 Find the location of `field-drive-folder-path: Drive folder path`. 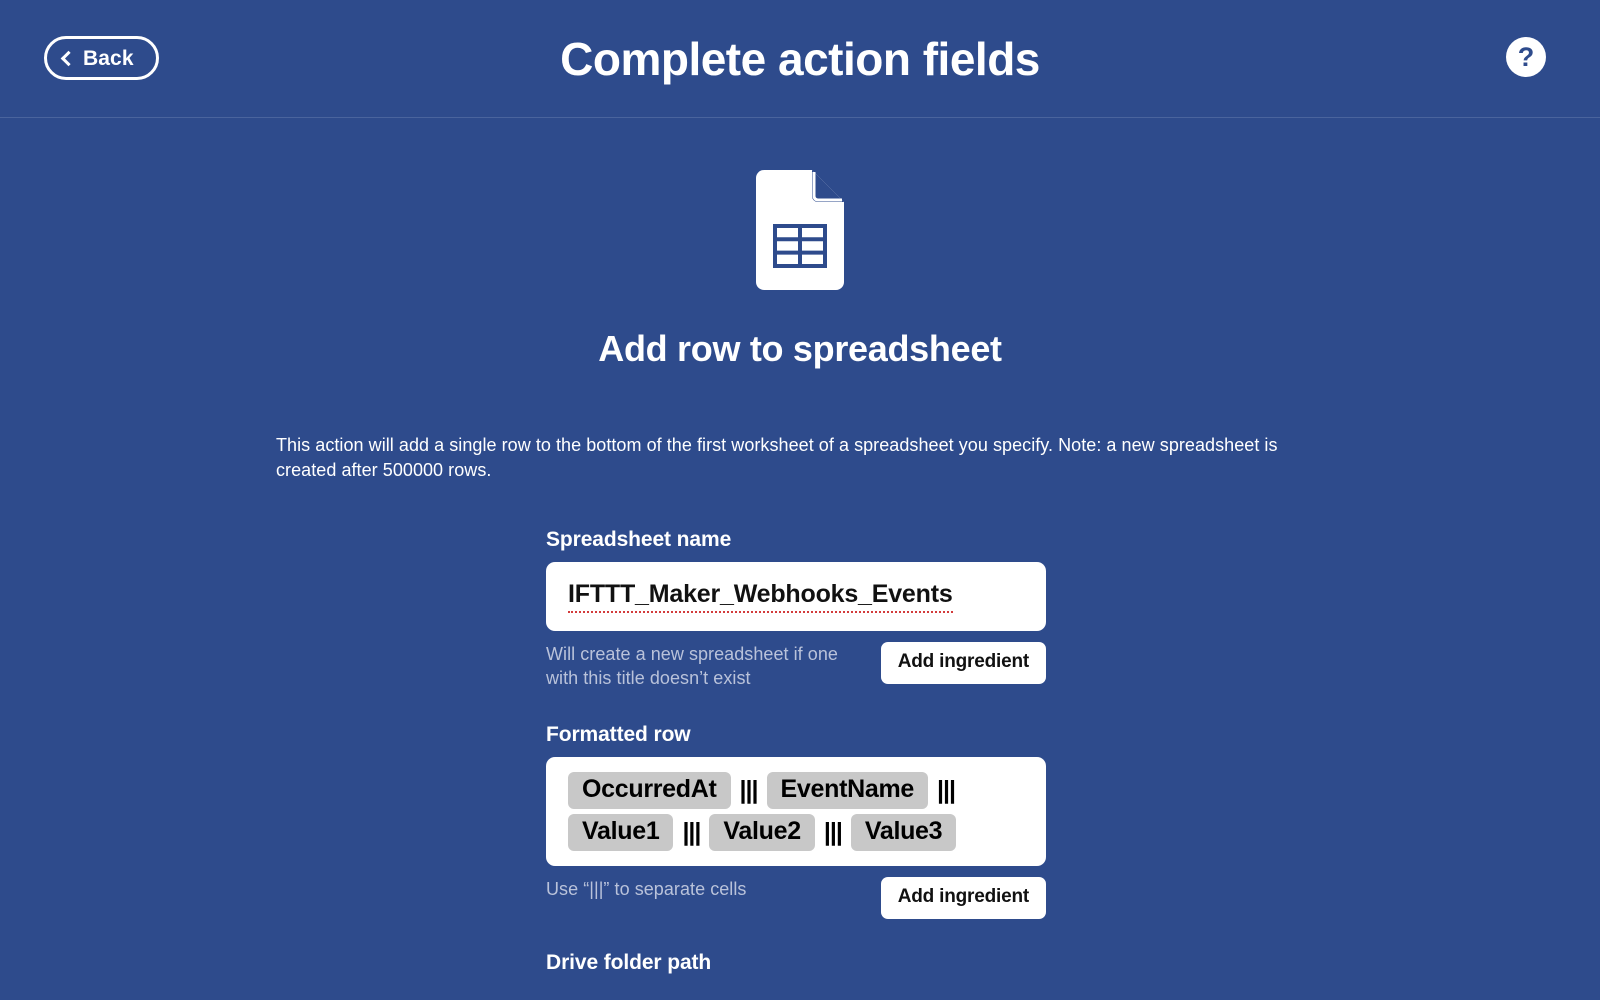

field-drive-folder-path: Drive folder path is located at coordinates (796, 963).